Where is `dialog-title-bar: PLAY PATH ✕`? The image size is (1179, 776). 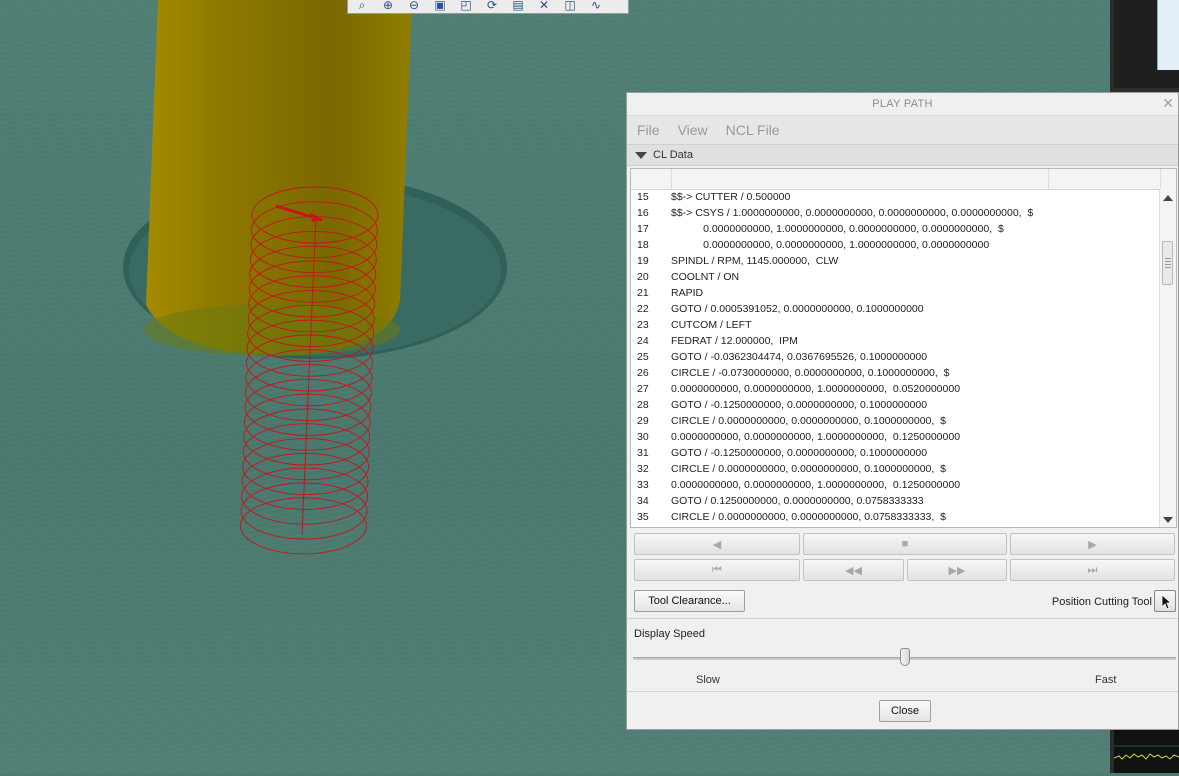 dialog-title-bar: PLAY PATH ✕ is located at coordinates (902, 104).